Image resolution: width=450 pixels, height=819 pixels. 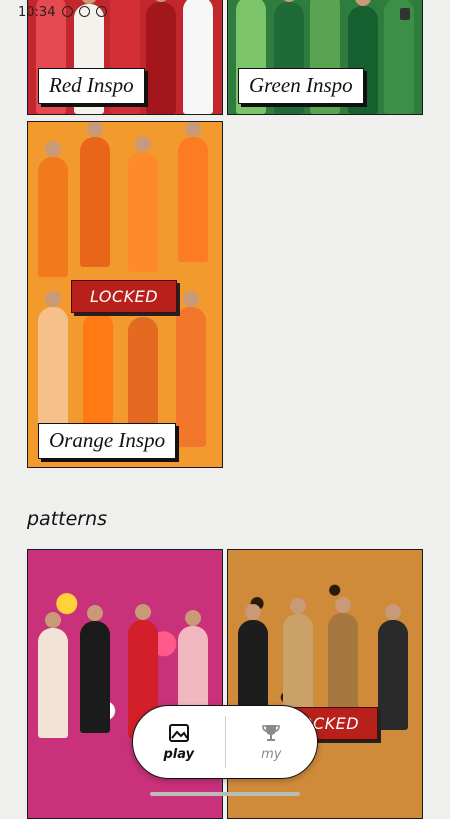 I want to click on bottom-nav: play my, so click(x=225, y=742).